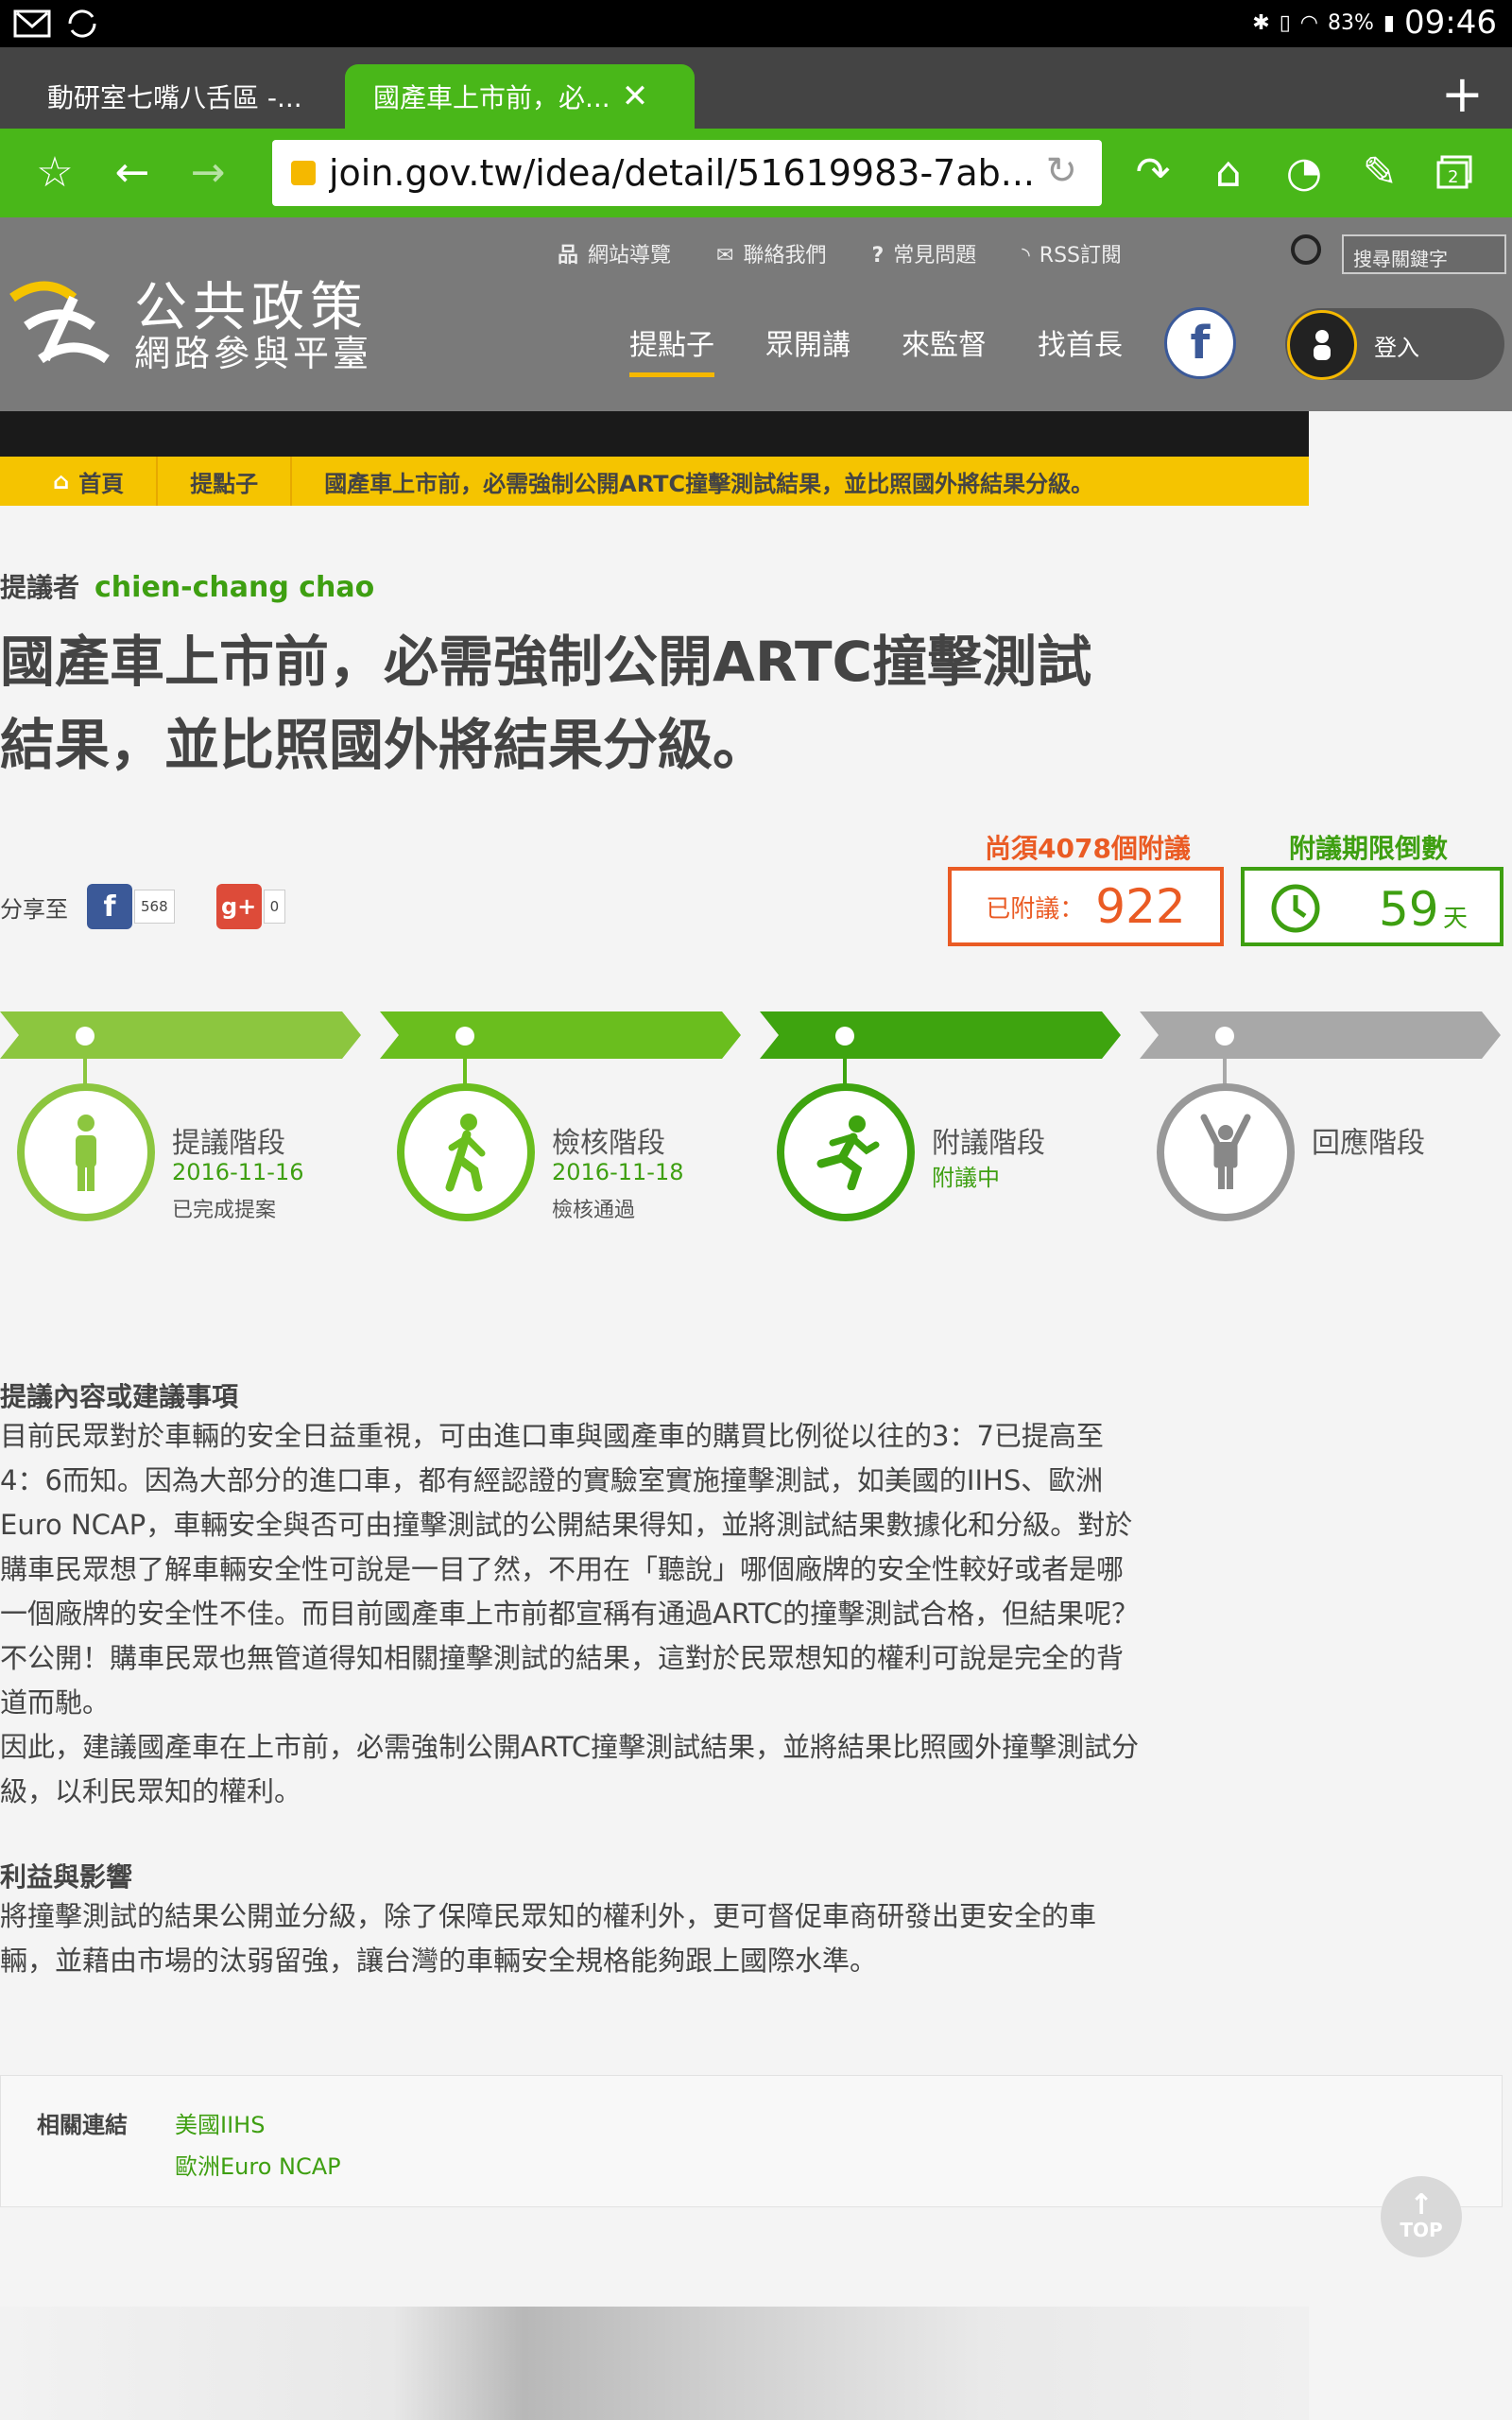  What do you see at coordinates (54, 172) in the screenshot?
I see `bookmark-star-icon: ☆` at bounding box center [54, 172].